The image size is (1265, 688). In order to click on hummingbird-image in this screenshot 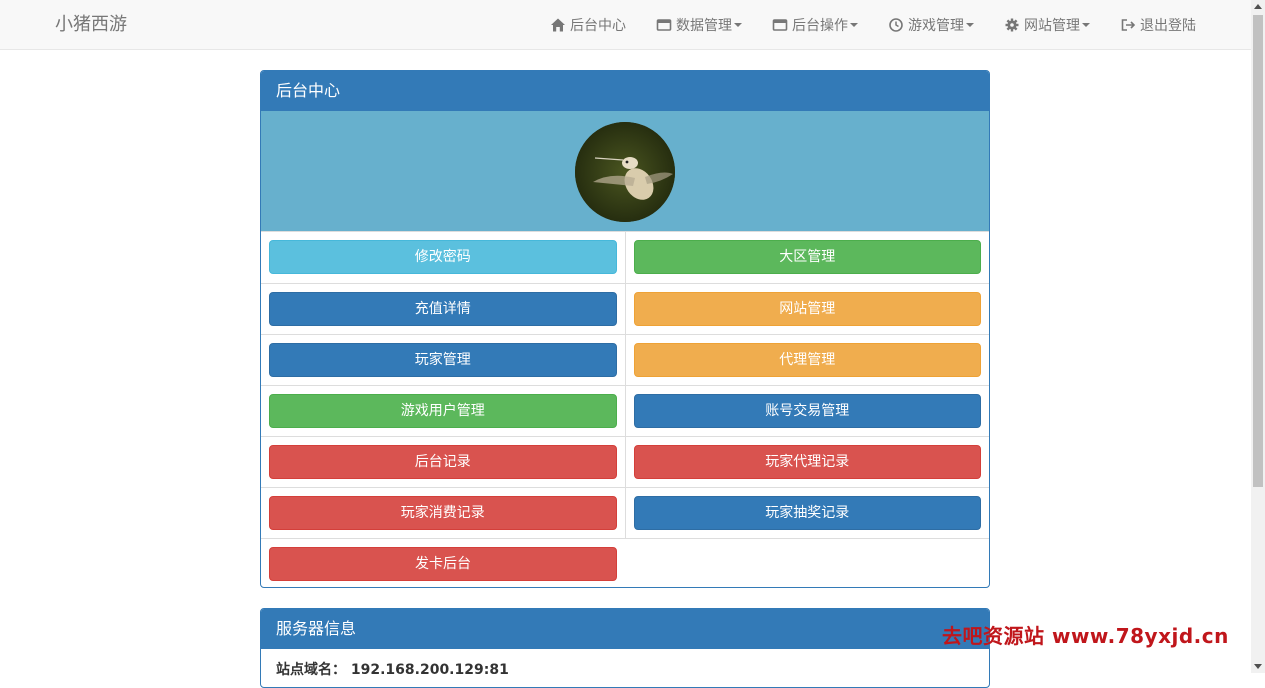, I will do `click(625, 172)`.